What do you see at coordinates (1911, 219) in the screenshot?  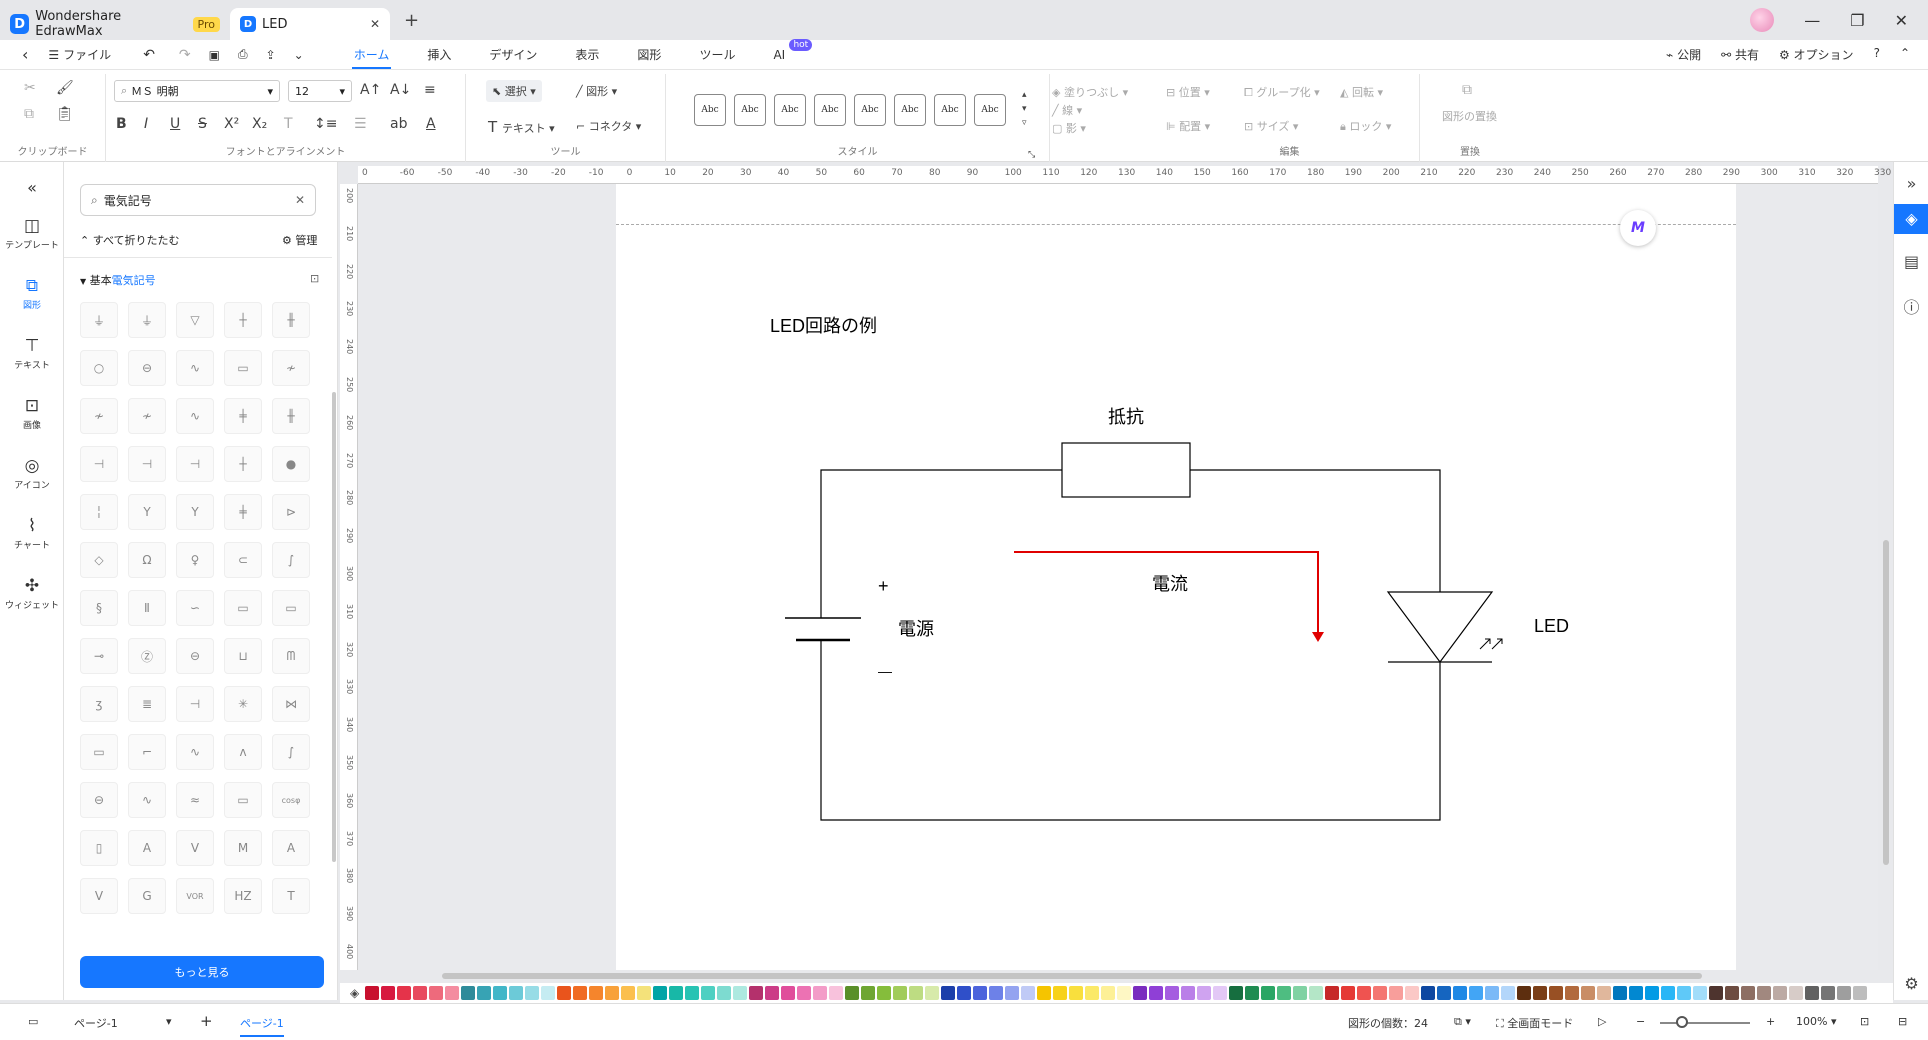 I see `style-panel-icon: ◈` at bounding box center [1911, 219].